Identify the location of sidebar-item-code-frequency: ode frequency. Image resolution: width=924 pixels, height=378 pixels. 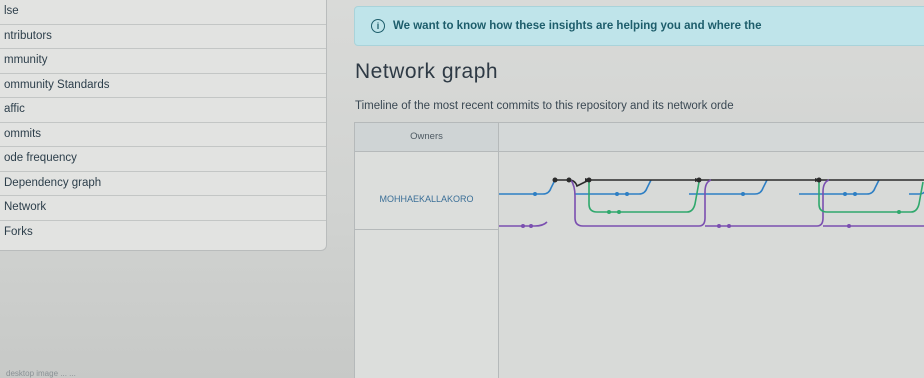
(163, 159).